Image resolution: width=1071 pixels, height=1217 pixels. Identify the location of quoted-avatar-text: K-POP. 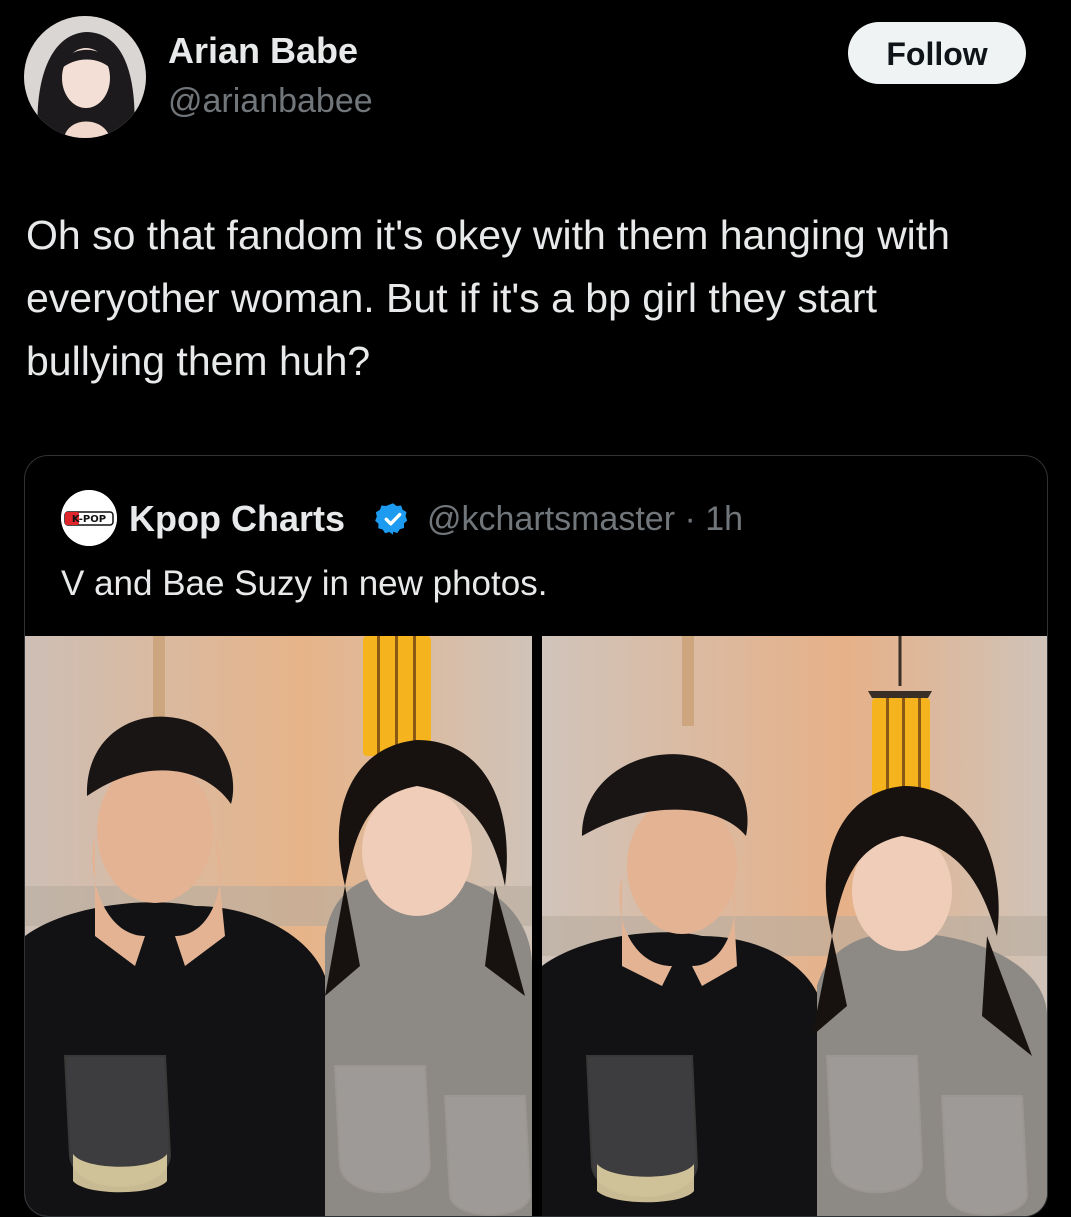
(89, 519).